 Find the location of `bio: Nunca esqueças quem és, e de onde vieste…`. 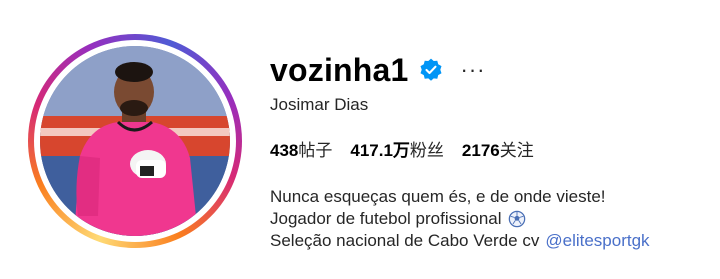

bio: Nunca esqueças quem és, e de onde vieste… is located at coordinates (460, 219).